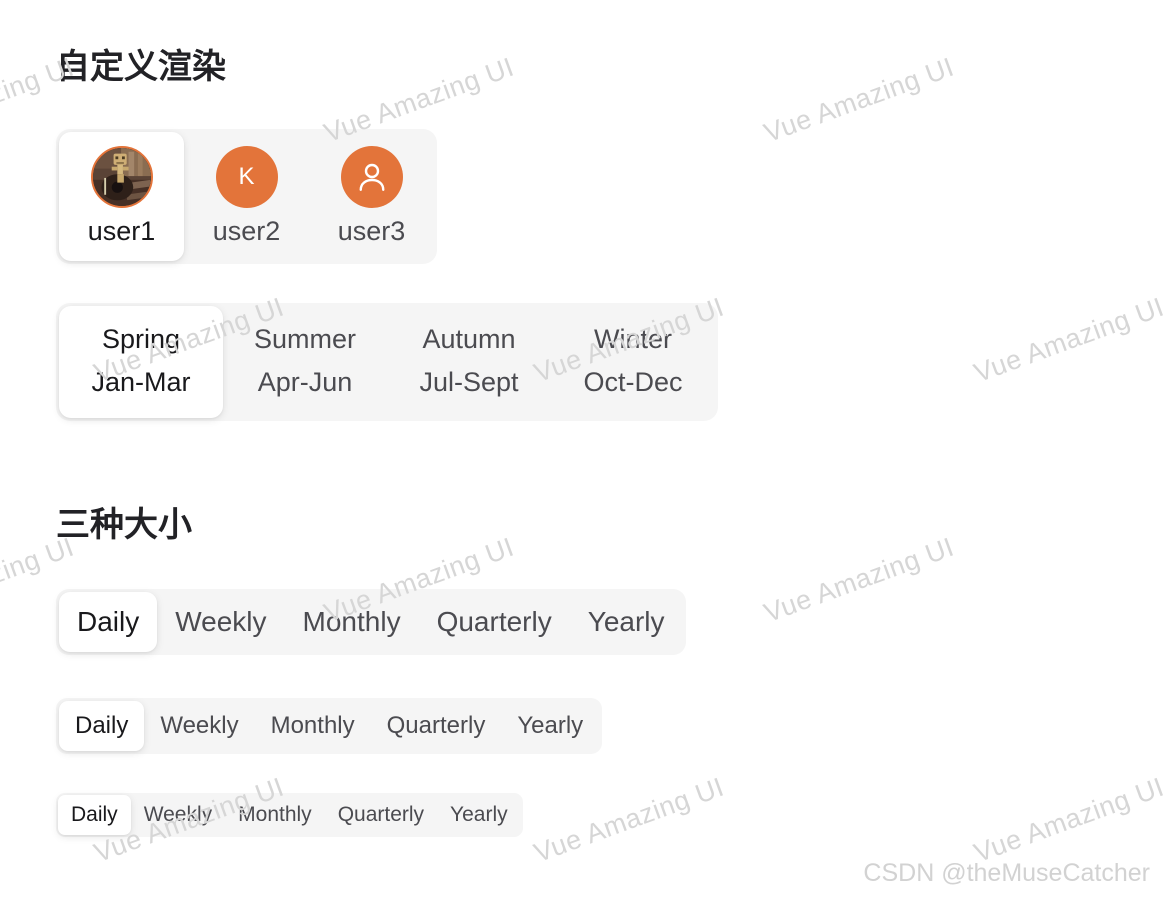 This screenshot has width=1164, height=898. Describe the element at coordinates (141, 362) in the screenshot. I see `segmented-item-spring: Spring Jan-Mar` at that location.